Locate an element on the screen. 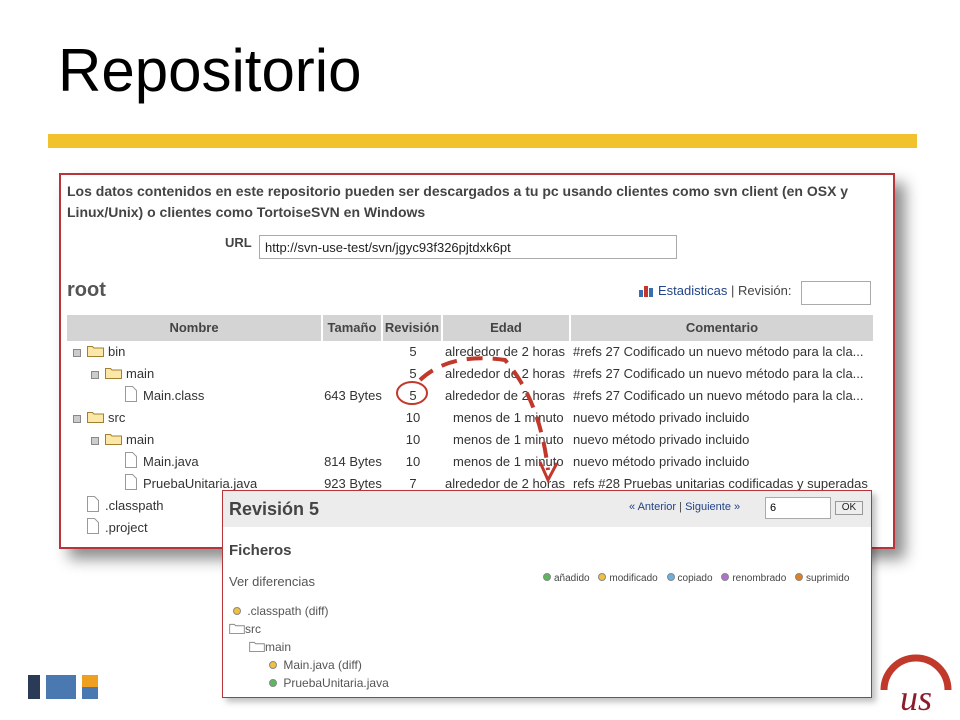  view-diffs-link: Ver diferencias is located at coordinates (272, 581).